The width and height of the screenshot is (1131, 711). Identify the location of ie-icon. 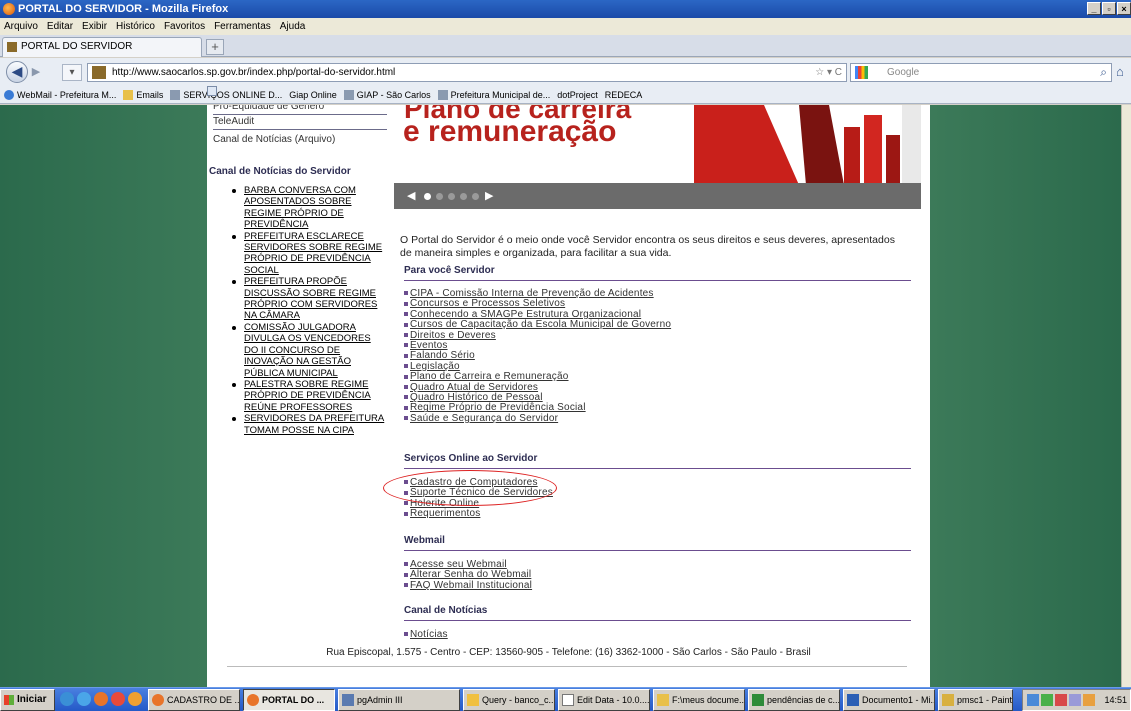
(67, 699).